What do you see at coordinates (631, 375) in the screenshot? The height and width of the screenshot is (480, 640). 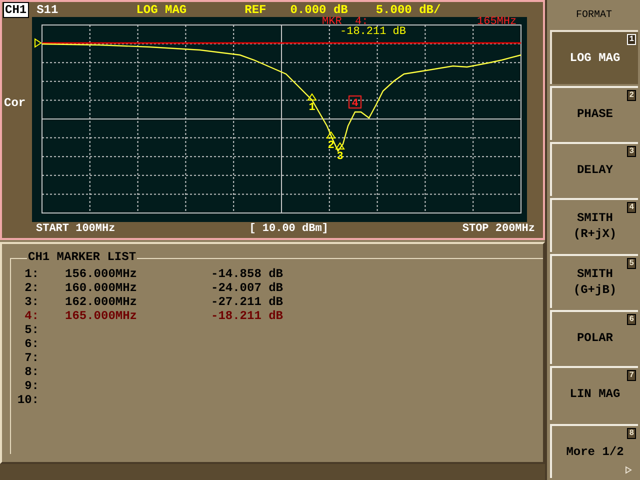 I see `softkey-number: 7` at bounding box center [631, 375].